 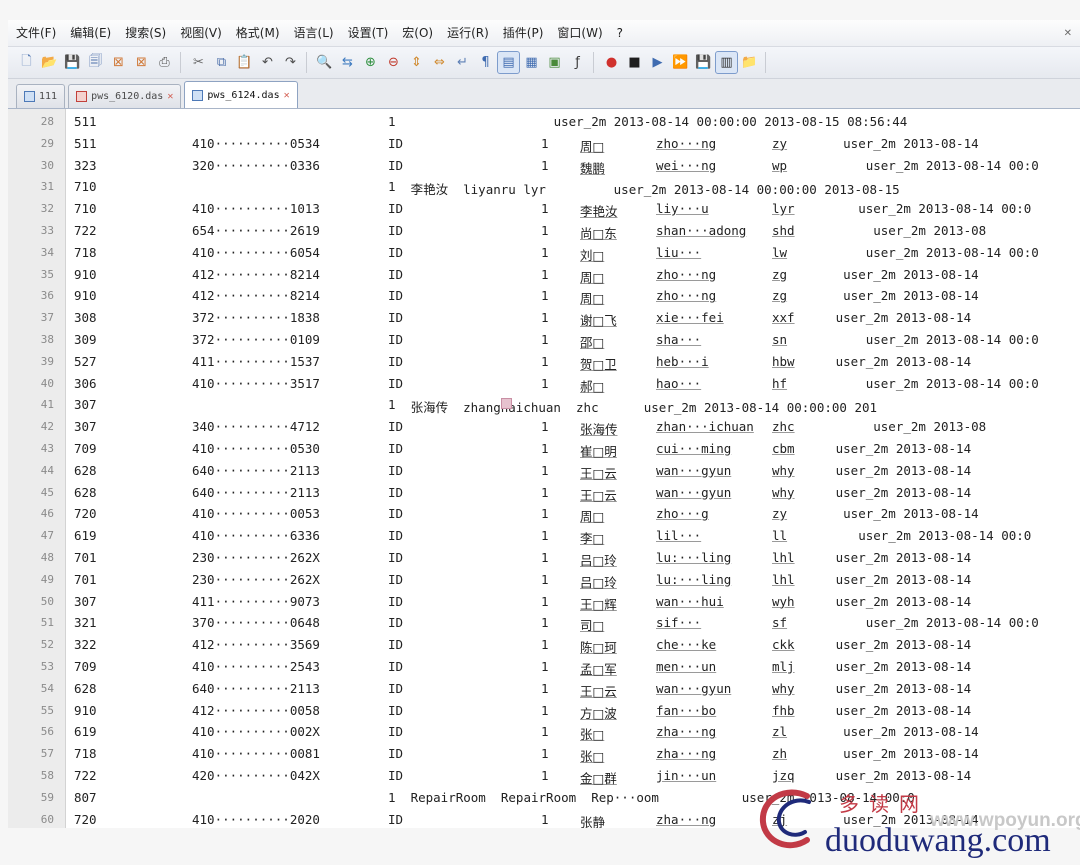 I want to click on new-file-icon: 🗋, so click(x=26, y=62).